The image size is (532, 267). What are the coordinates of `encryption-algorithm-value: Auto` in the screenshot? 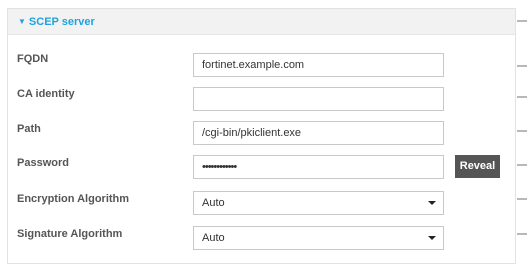 It's located at (213, 203).